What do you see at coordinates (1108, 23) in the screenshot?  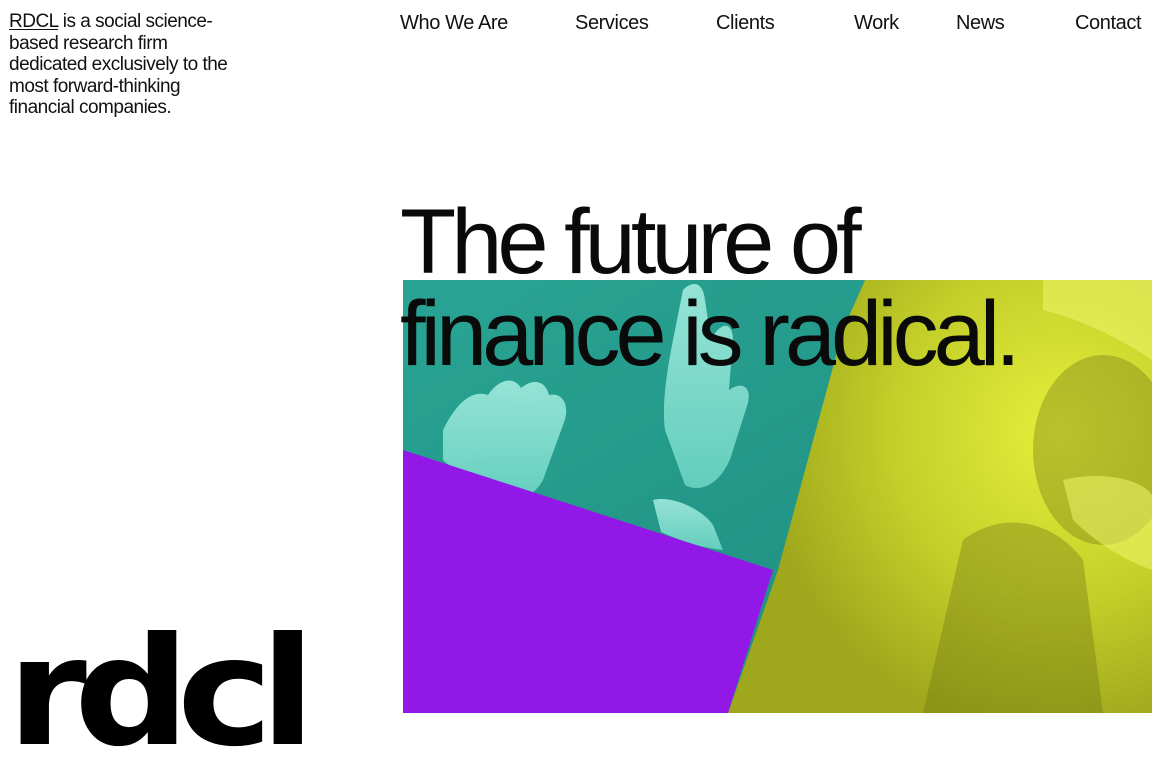 I see `nav-contact: Contact` at bounding box center [1108, 23].